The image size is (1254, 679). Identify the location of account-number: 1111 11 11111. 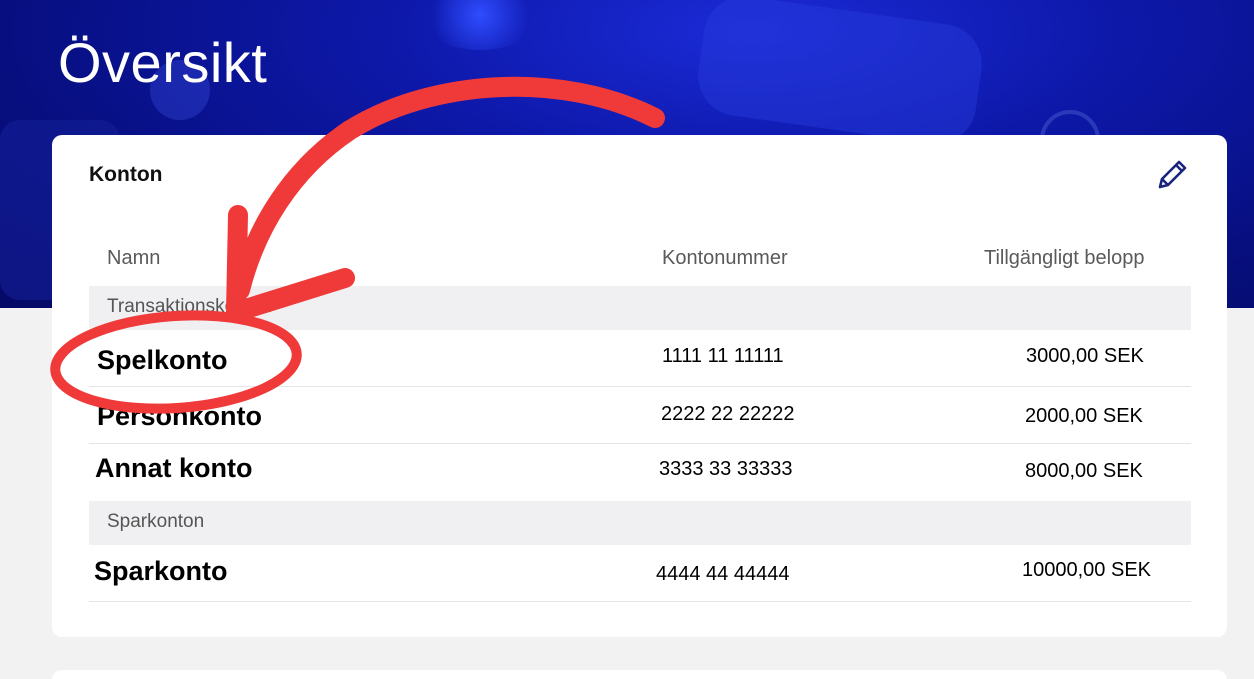
(723, 356).